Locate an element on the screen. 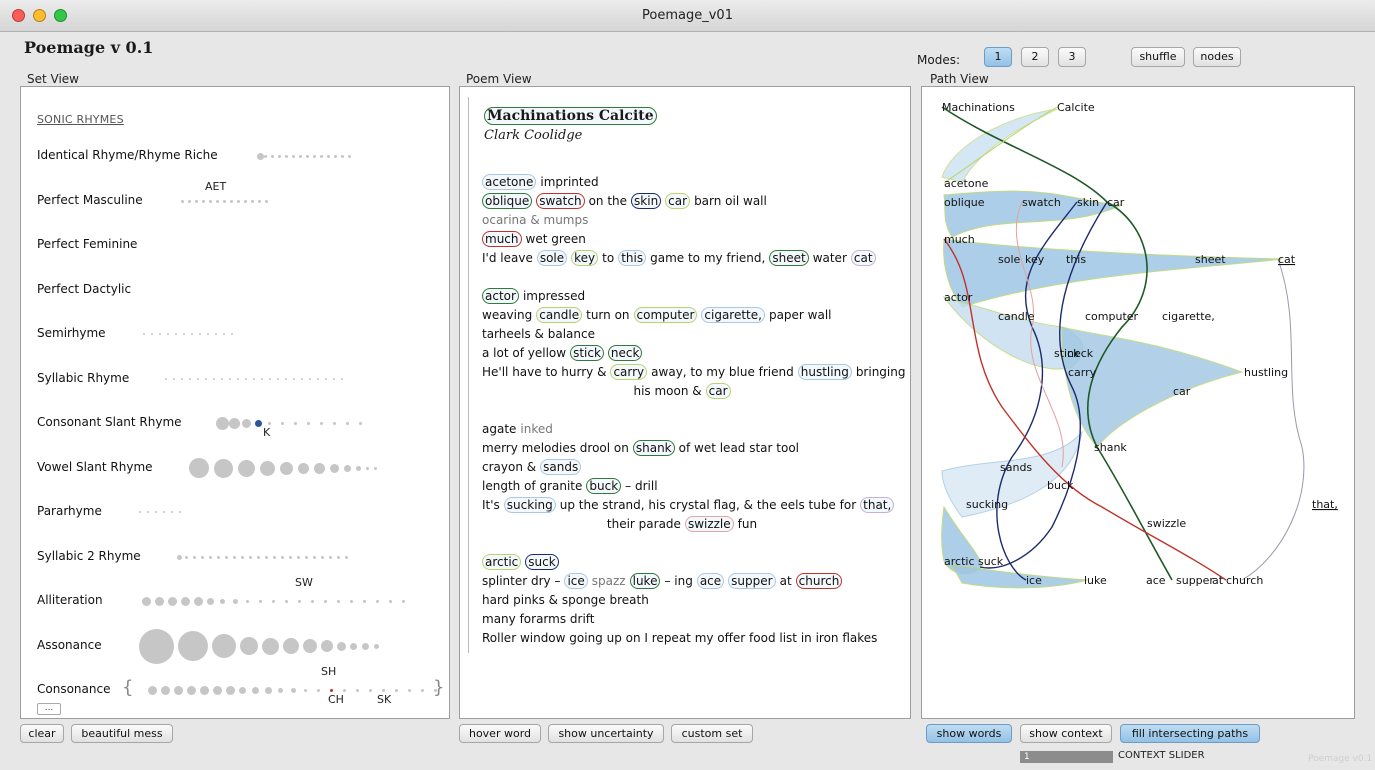 Image resolution: width=1375 pixels, height=770 pixels. poem-word: acetone is located at coordinates (509, 181).